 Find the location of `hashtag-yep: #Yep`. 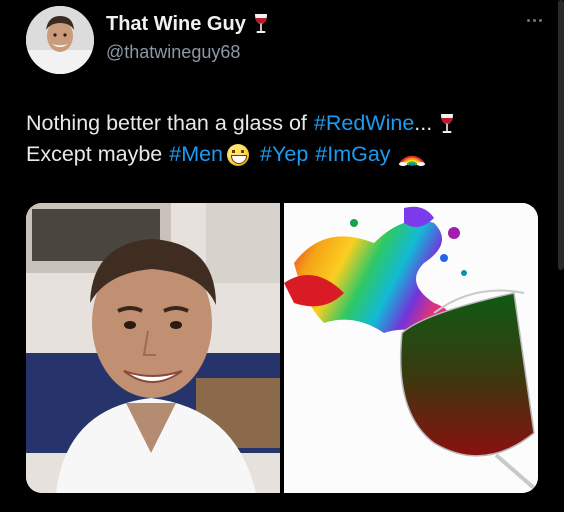

hashtag-yep: #Yep is located at coordinates (284, 154).